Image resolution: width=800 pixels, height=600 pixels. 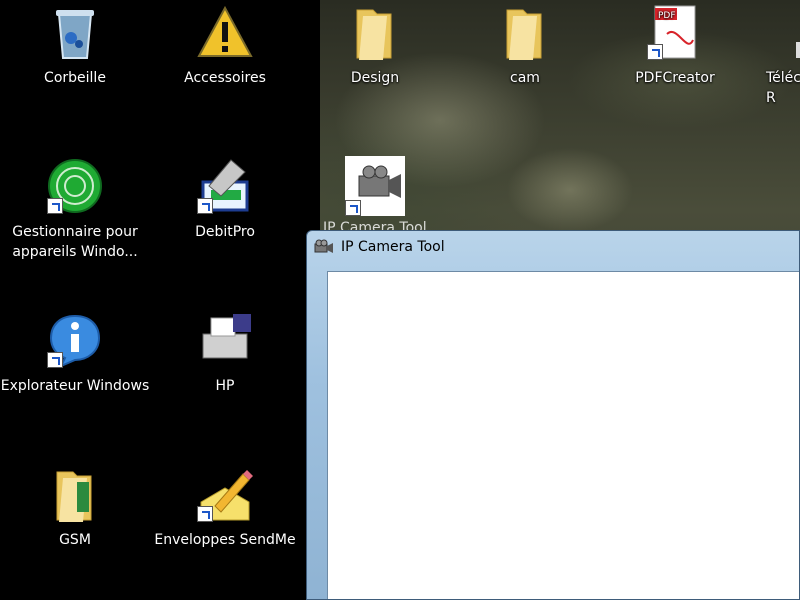 What do you see at coordinates (375, 78) in the screenshot?
I see `desktop-icon-label: Design` at bounding box center [375, 78].